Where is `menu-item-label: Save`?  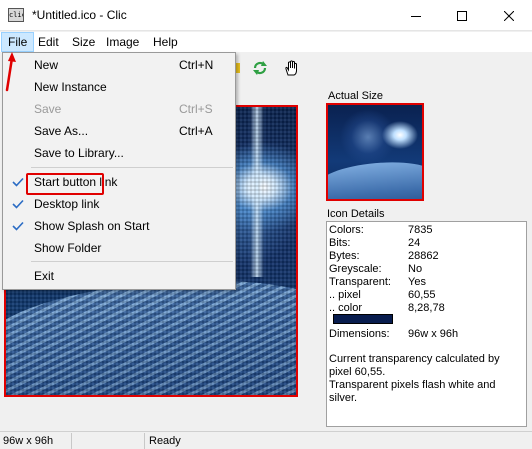
menu-item-label: Save is located at coordinates (48, 109).